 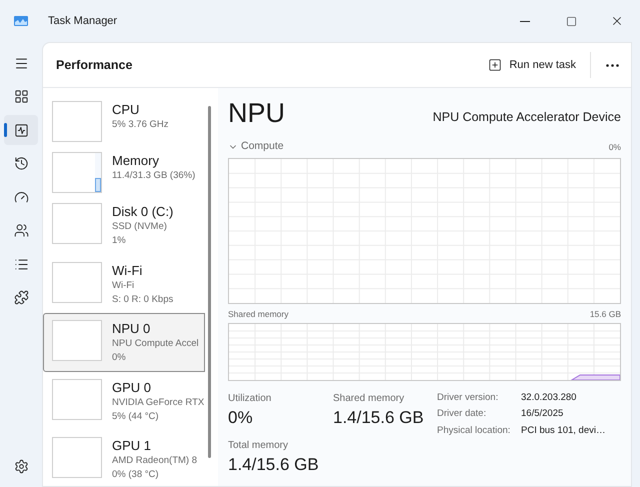 I want to click on run-new-task-button: Run new task, so click(x=532, y=65).